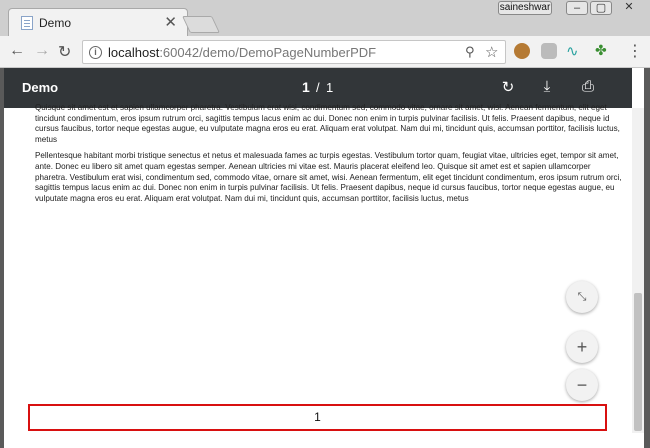 Image resolution: width=650 pixels, height=448 pixels. Describe the element at coordinates (638, 270) in the screenshot. I see `scrollbar` at that location.